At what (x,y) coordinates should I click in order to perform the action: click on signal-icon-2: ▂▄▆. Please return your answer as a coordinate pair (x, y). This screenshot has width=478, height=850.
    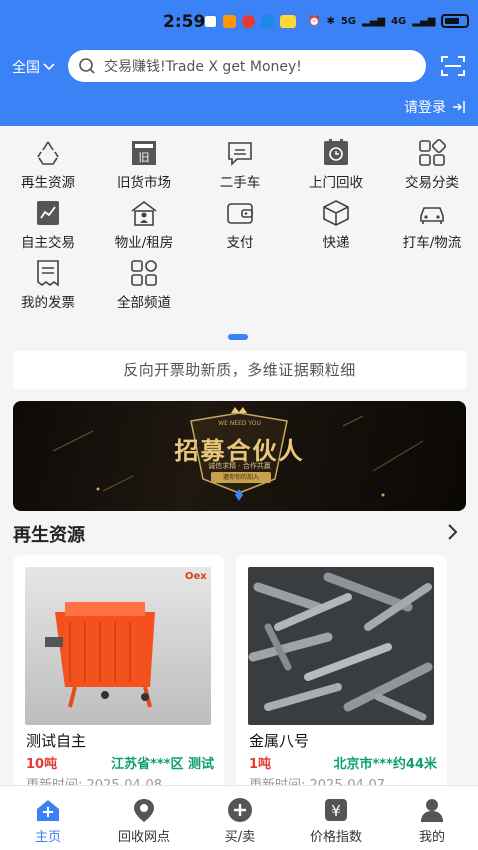
    Looking at the image, I should click on (424, 21).